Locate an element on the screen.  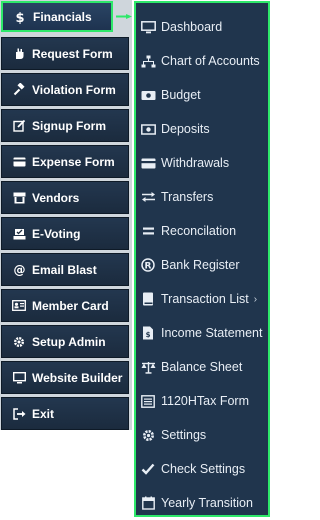
sign-out-icon is located at coordinates (19, 414).